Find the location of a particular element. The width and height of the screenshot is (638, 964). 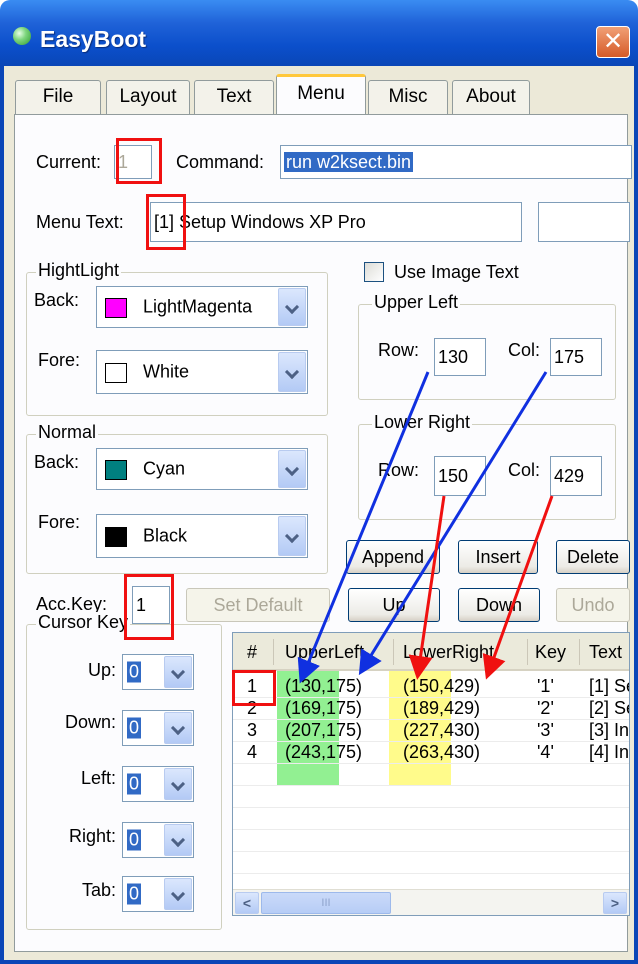

undo-button: Undo is located at coordinates (593, 605).